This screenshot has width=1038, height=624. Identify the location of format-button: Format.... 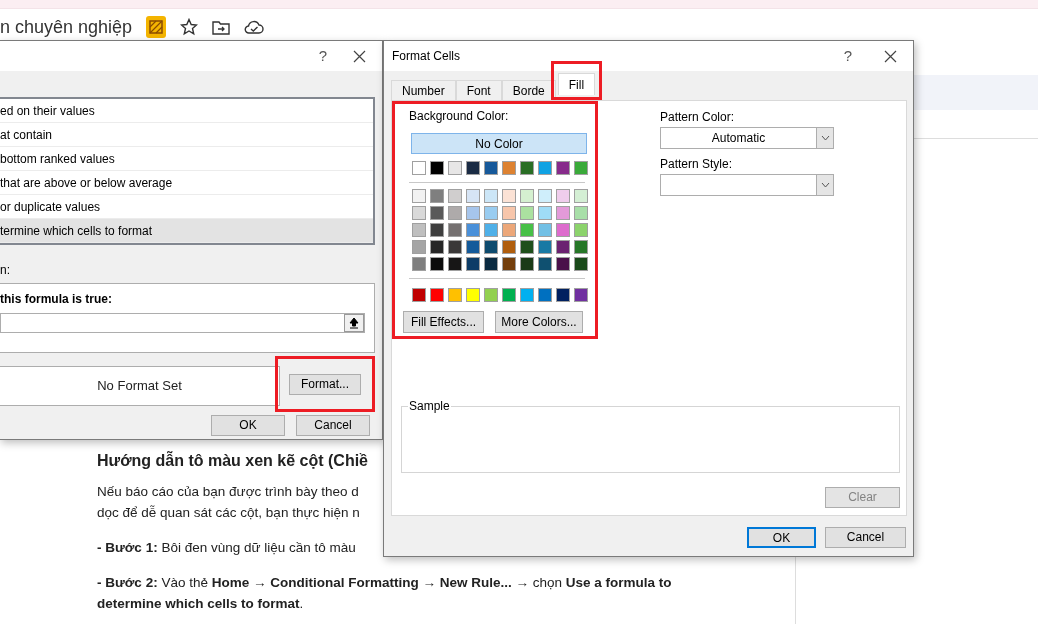
(325, 384).